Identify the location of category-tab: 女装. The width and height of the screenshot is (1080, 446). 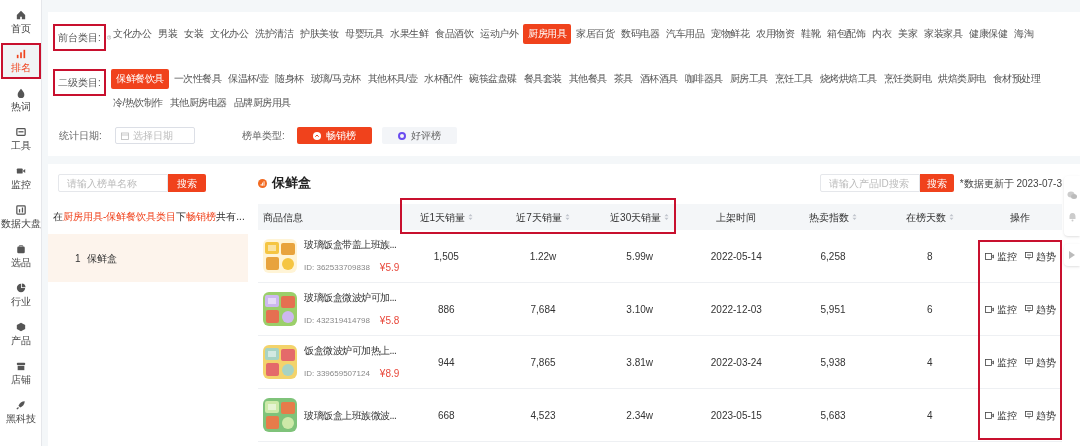
(193, 34).